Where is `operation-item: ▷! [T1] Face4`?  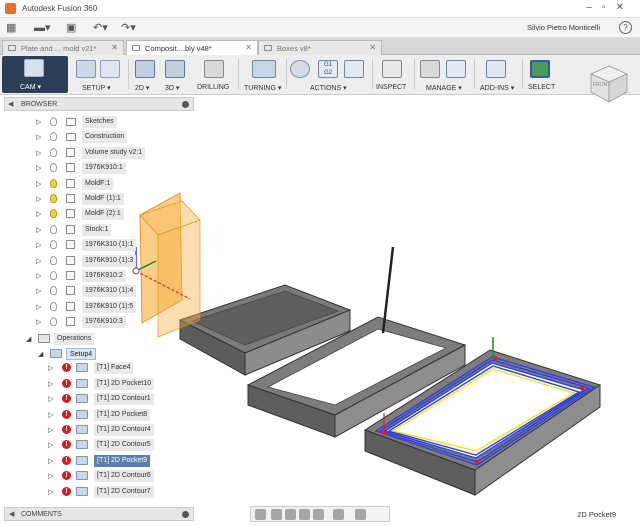 operation-item: ▷! [T1] Face4 is located at coordinates (99, 368).